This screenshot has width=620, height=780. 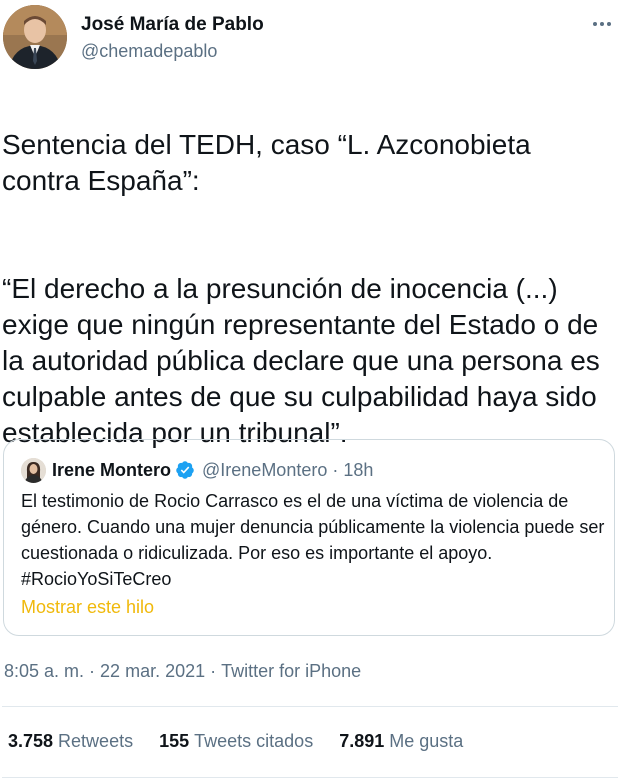 I want to click on more-options-button, so click(x=602, y=24).